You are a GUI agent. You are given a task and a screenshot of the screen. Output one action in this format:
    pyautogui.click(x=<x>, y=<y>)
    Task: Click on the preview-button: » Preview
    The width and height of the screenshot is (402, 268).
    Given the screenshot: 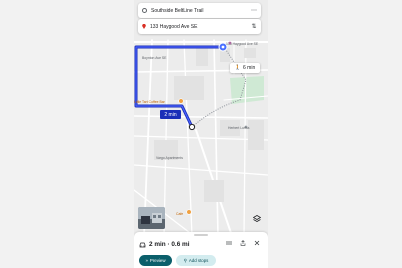 What is the action you would take?
    pyautogui.click(x=155, y=260)
    